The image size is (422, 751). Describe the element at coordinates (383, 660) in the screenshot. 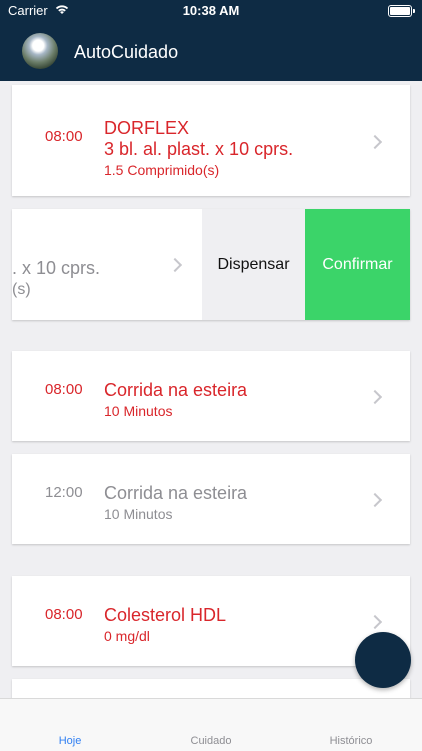

I see `floating-action-button` at that location.